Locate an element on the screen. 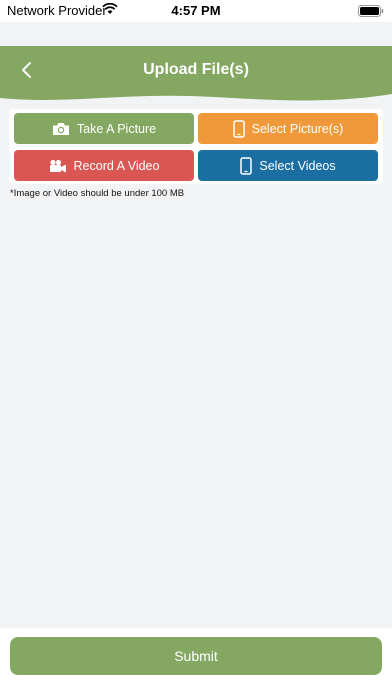  footer-bar: Submit is located at coordinates (196, 662).